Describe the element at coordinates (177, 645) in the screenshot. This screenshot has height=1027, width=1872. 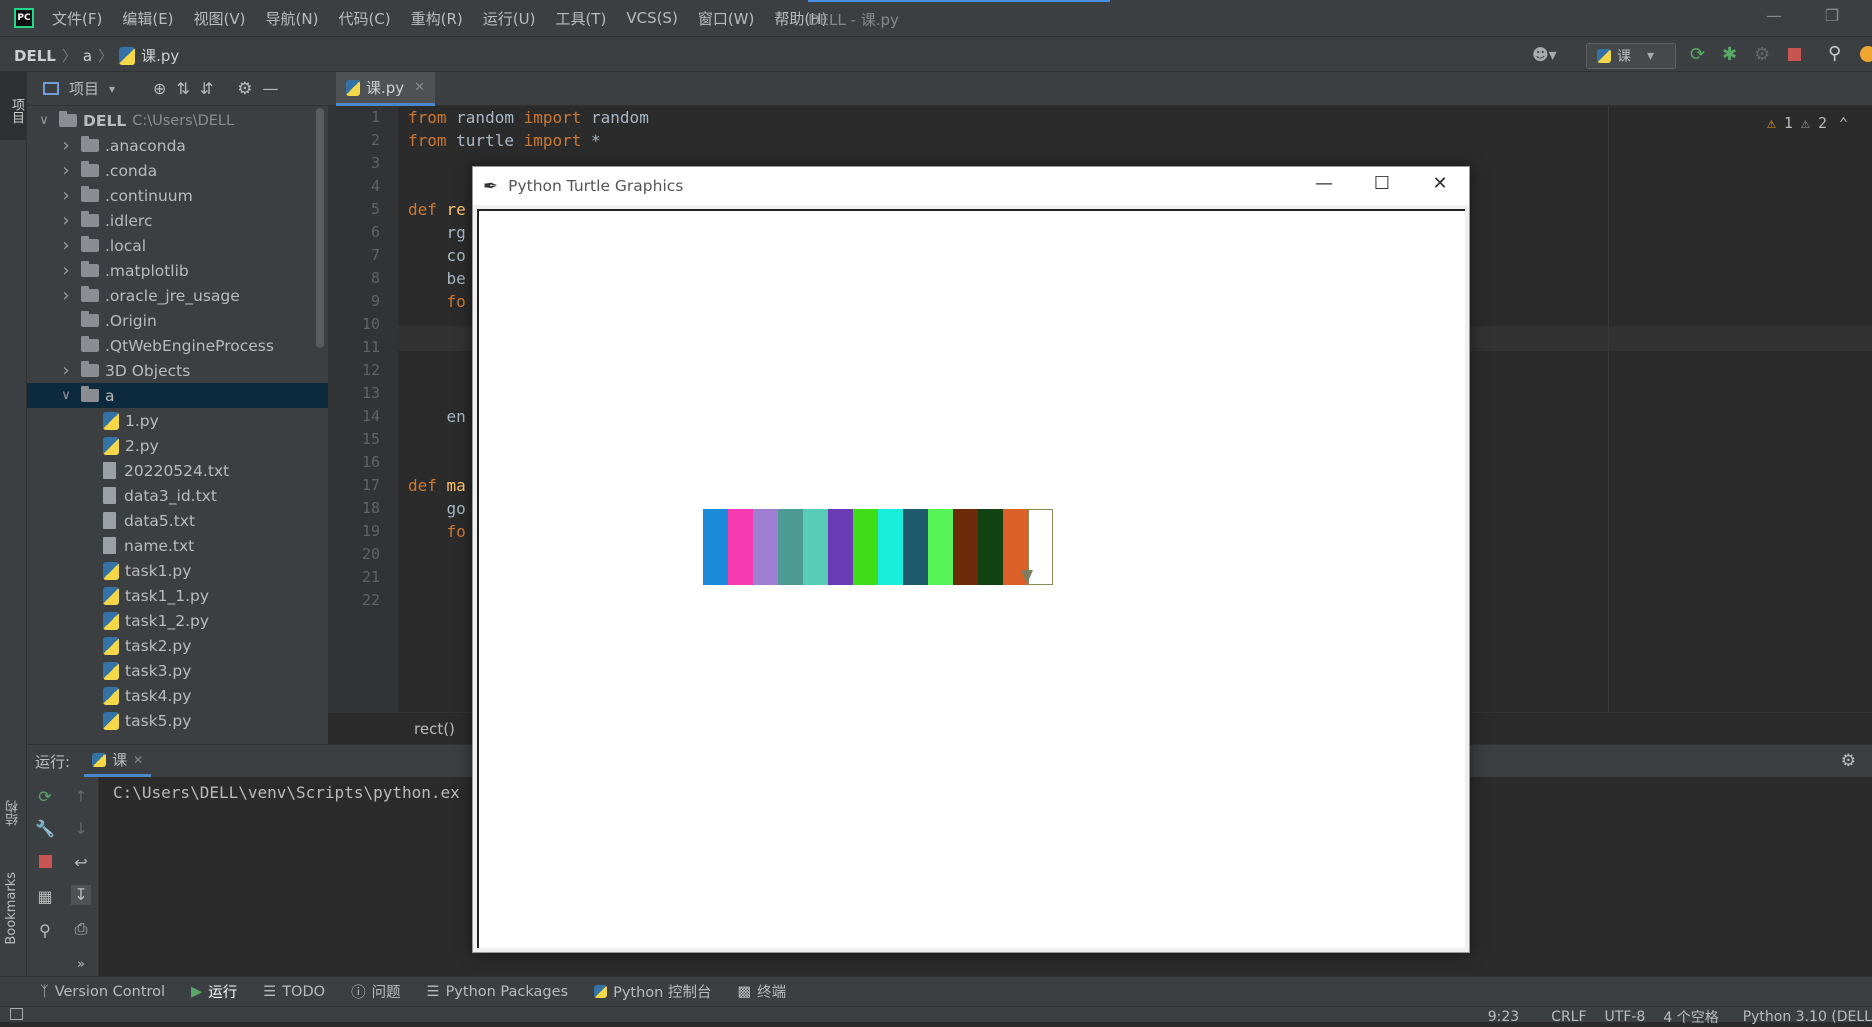
I see `tree-file: task2.py` at that location.